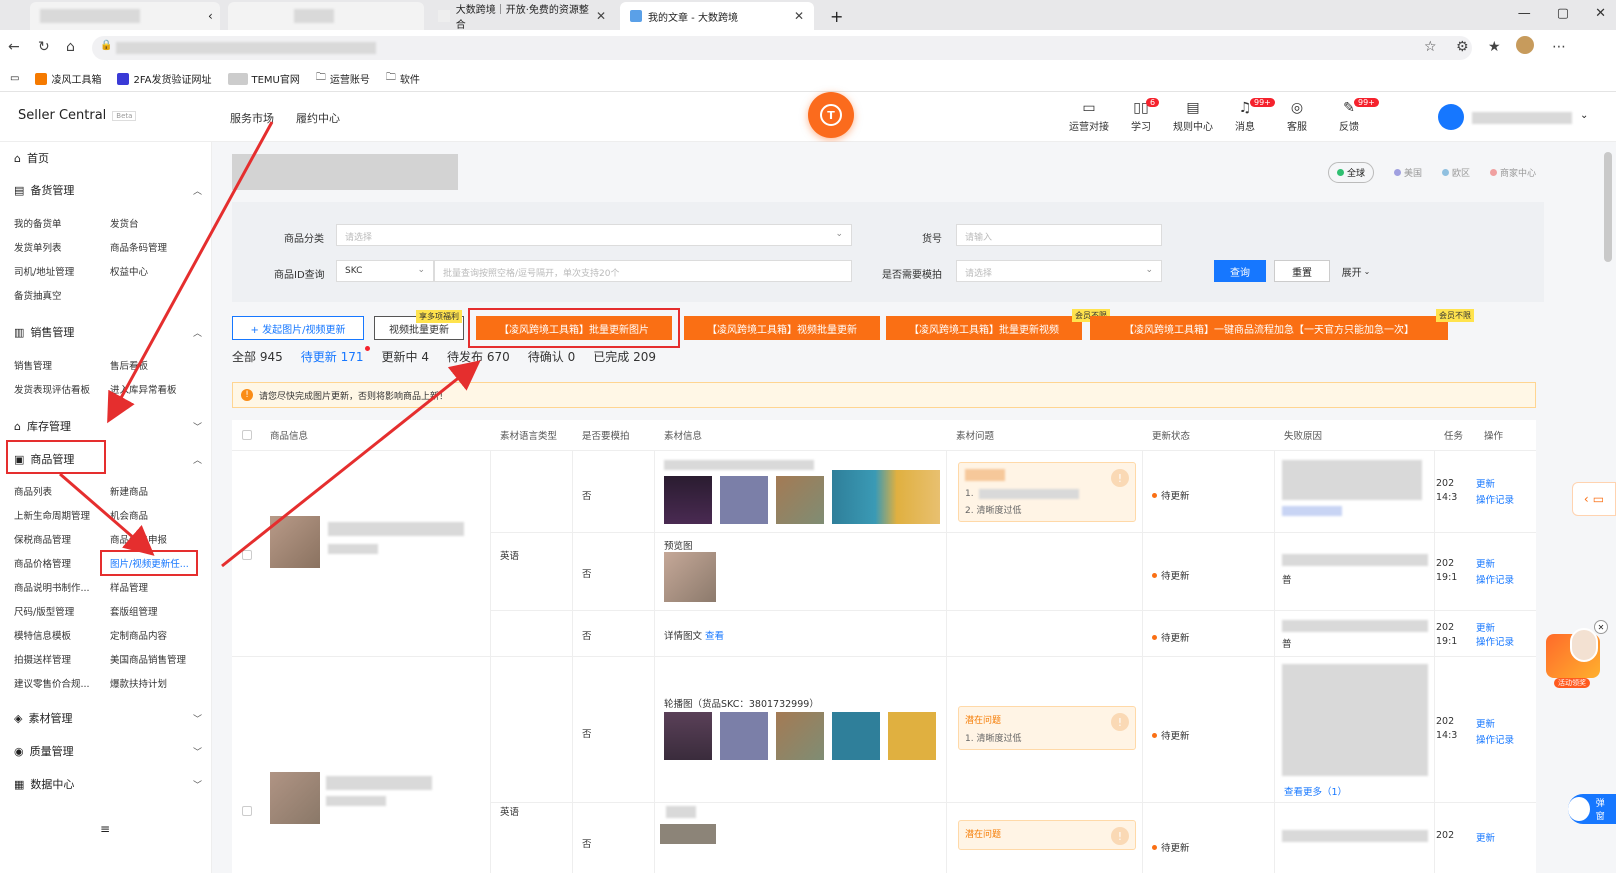  I want to click on sidebar-item: 上新生命周期管理, so click(52, 515).